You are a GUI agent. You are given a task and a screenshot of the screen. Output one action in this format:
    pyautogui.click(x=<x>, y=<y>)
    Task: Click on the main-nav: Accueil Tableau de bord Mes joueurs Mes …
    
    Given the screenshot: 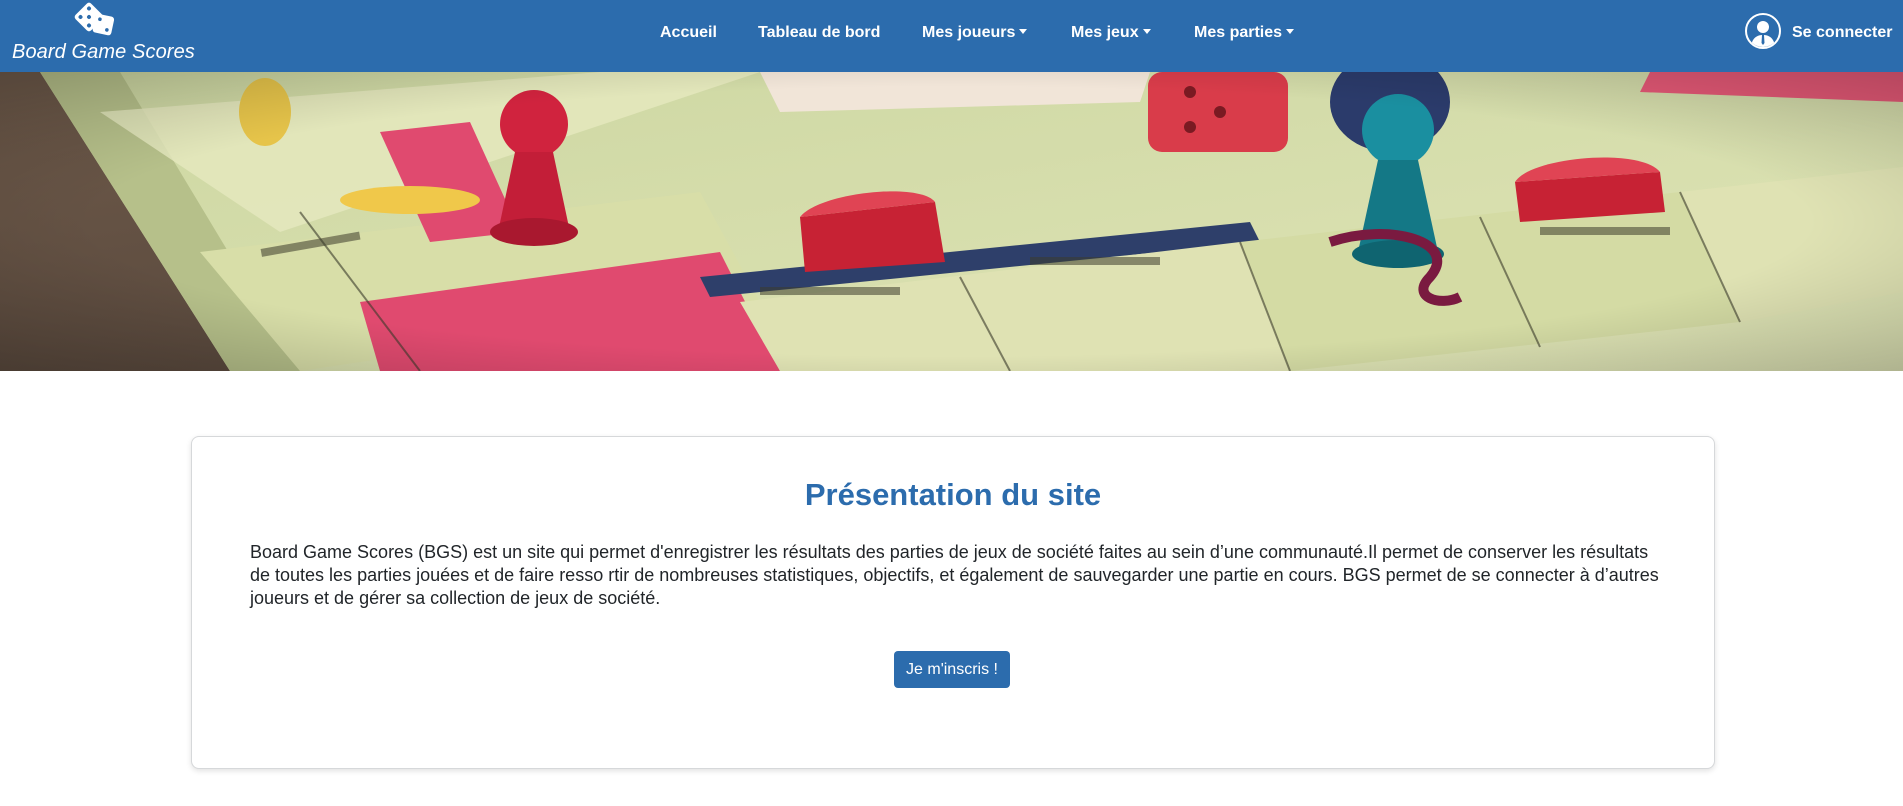 What is the action you would take?
    pyautogui.click(x=951, y=36)
    